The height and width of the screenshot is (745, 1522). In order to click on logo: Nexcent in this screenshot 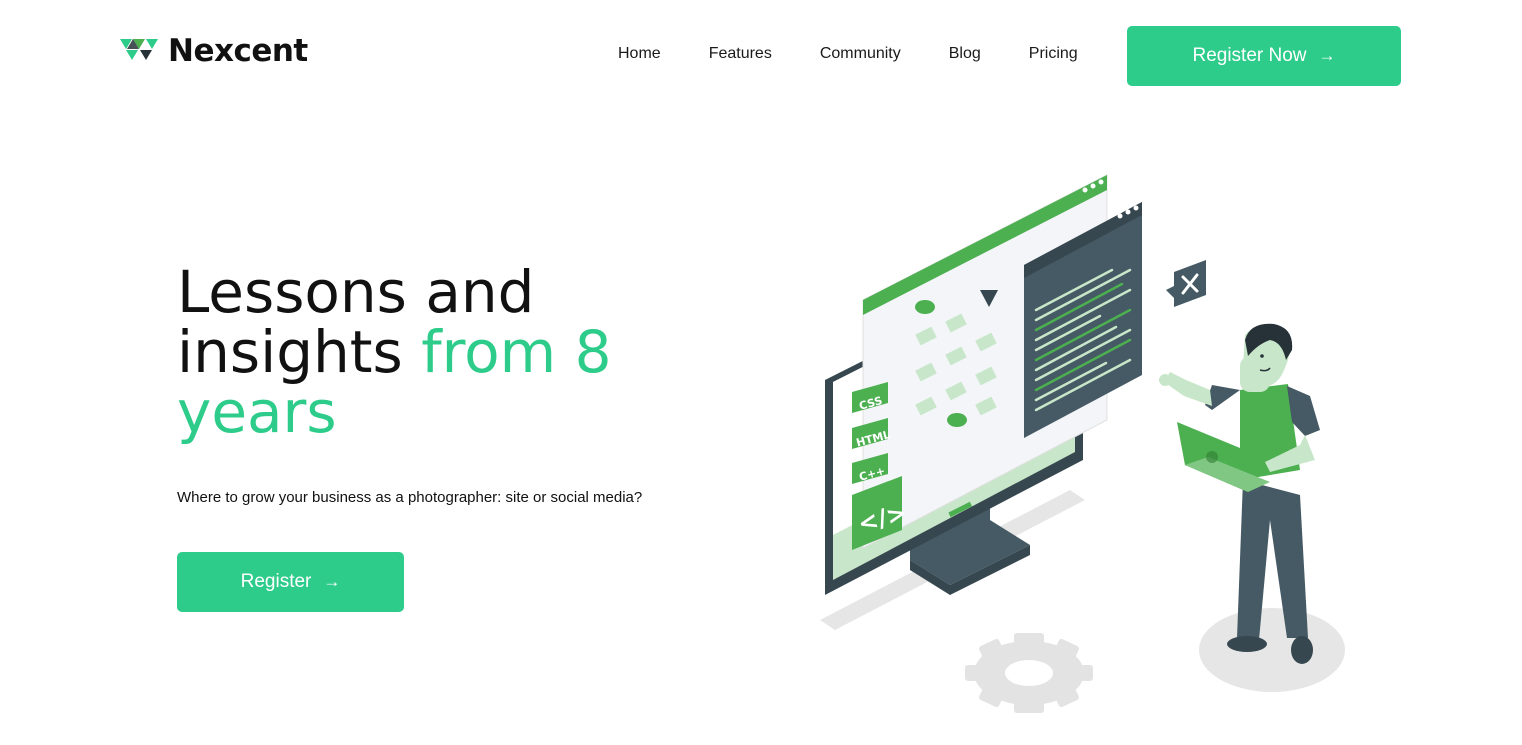, I will do `click(214, 51)`.